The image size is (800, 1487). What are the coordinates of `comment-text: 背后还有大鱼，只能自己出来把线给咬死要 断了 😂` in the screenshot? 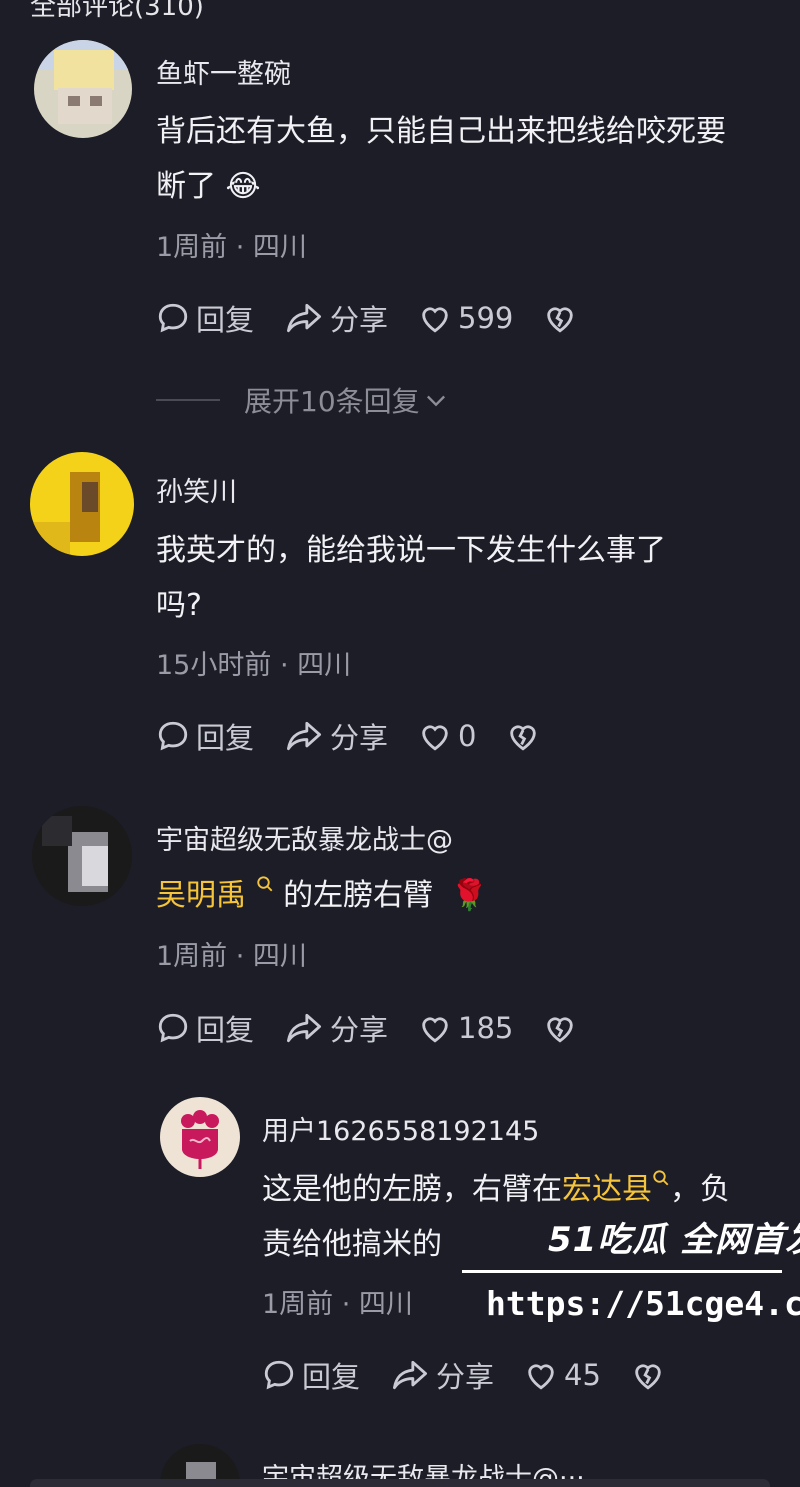 It's located at (471, 159).